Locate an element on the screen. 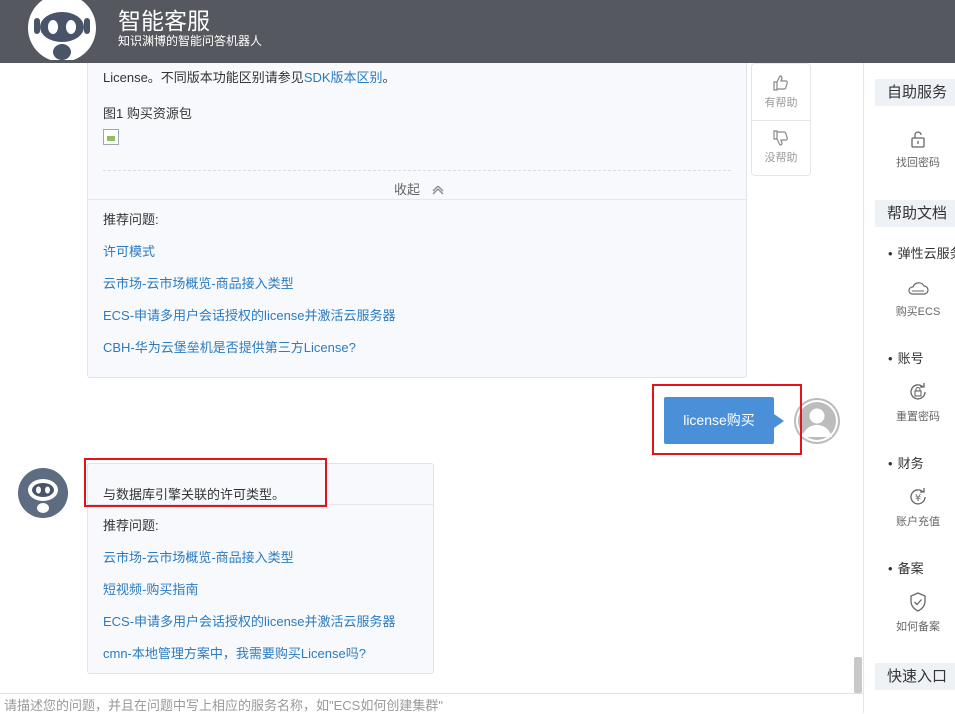 The height and width of the screenshot is (714, 955). shield-check-icon is located at coordinates (918, 602).